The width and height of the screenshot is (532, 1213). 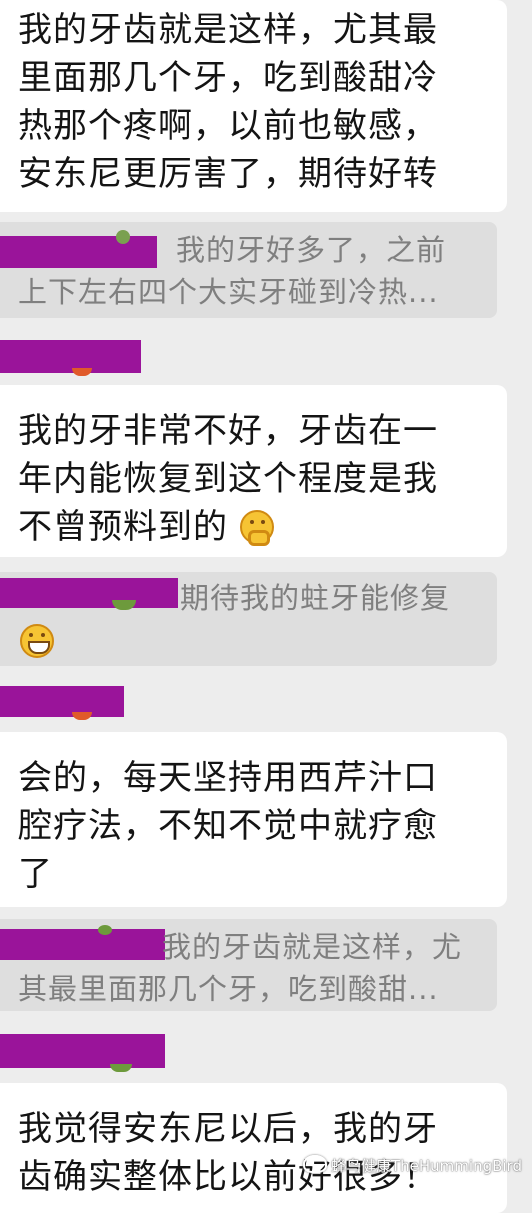 I want to click on message-line: 我的牙非常不好，牙齿在一, so click(x=228, y=431).